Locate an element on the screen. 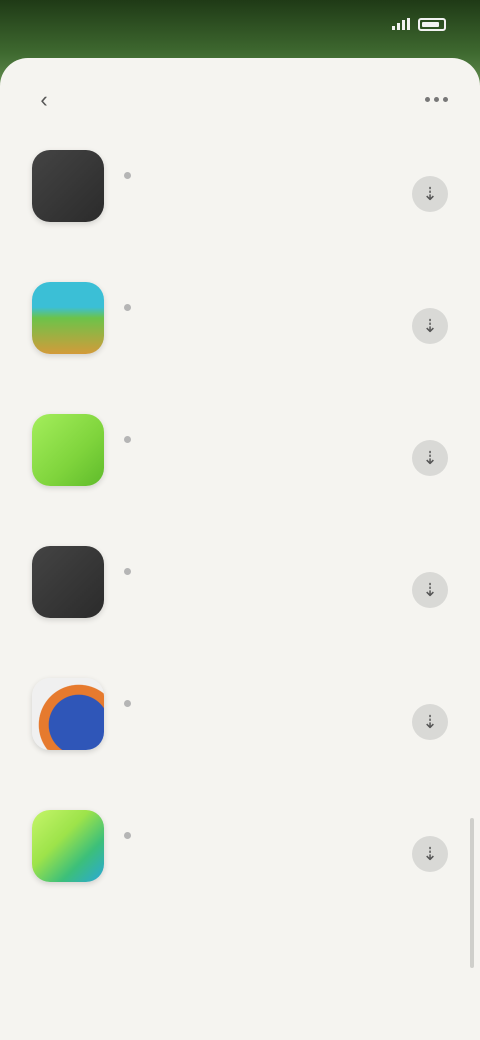 The height and width of the screenshot is (1040, 480). status-bar is located at coordinates (240, 24).